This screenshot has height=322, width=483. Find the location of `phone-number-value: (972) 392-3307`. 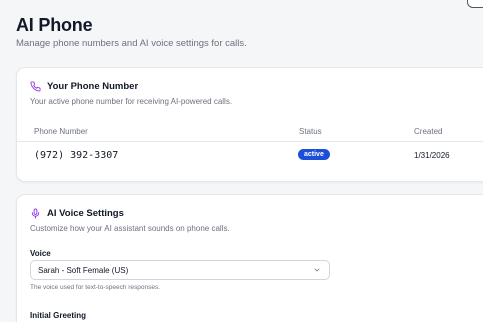

phone-number-value: (972) 392-3307 is located at coordinates (76, 155).